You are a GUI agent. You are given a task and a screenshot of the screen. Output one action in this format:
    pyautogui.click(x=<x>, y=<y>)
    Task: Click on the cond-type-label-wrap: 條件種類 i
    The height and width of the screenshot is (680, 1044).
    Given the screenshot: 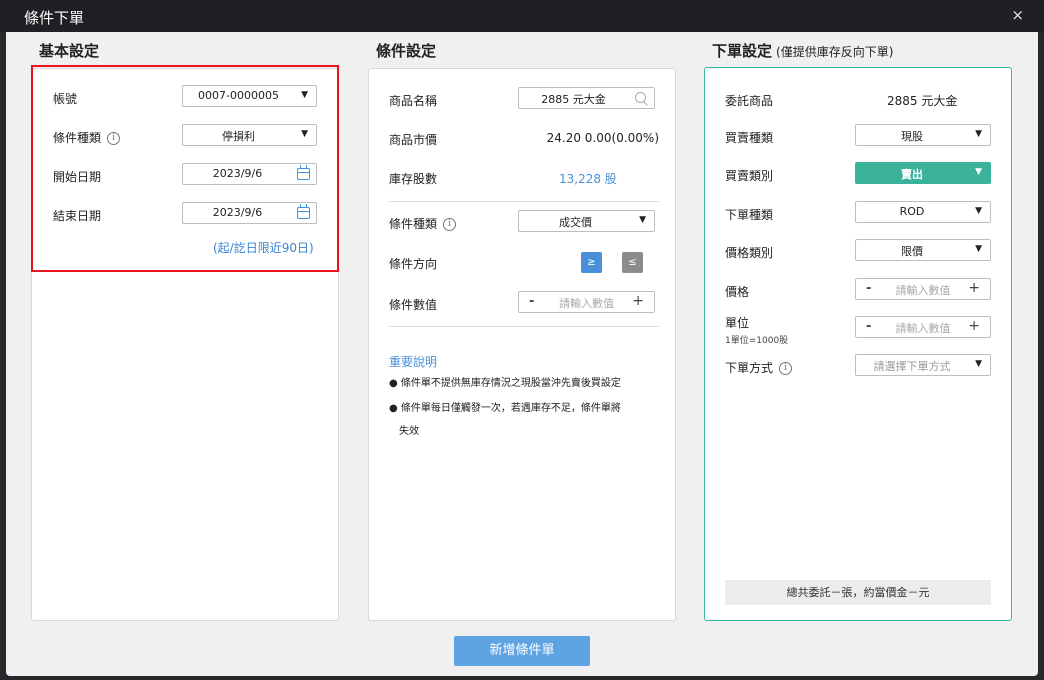 What is the action you would take?
    pyautogui.click(x=423, y=223)
    